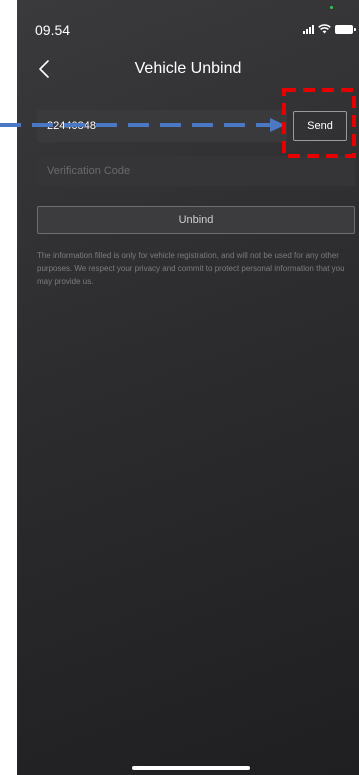  Describe the element at coordinates (324, 29) in the screenshot. I see `wifi-icon` at that location.